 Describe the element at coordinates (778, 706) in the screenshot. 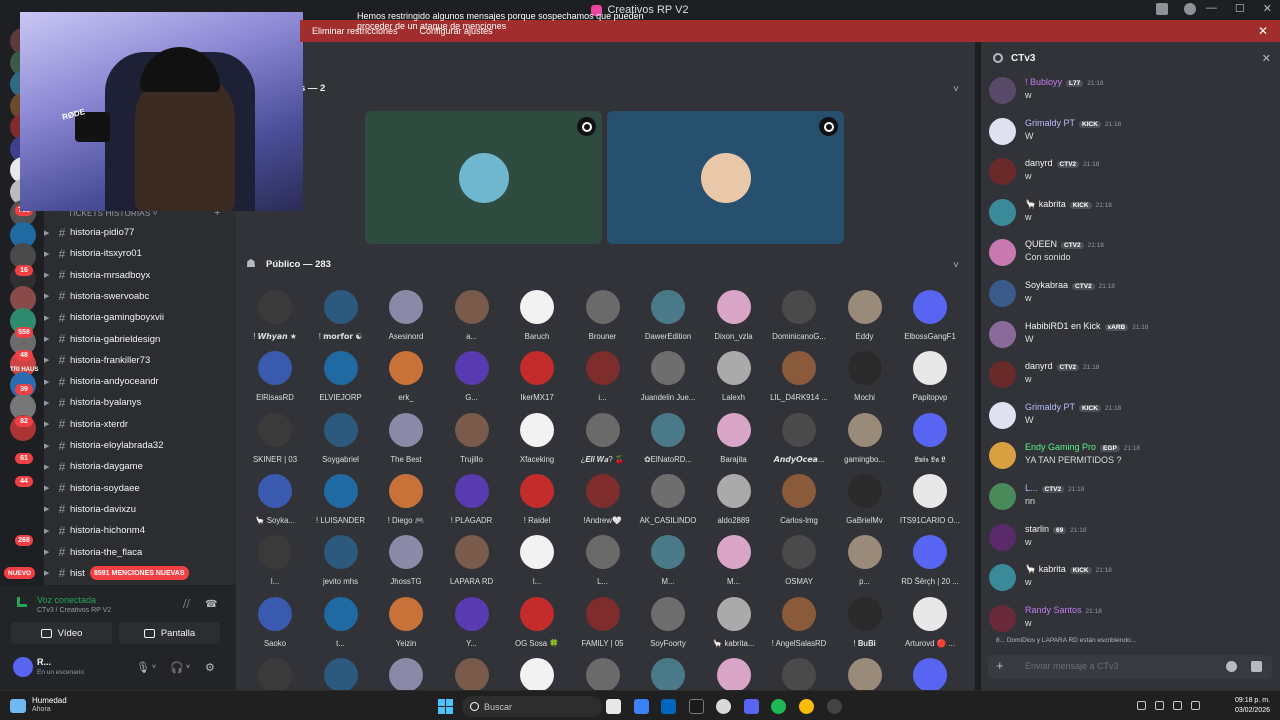

I see `spotify-icon` at that location.